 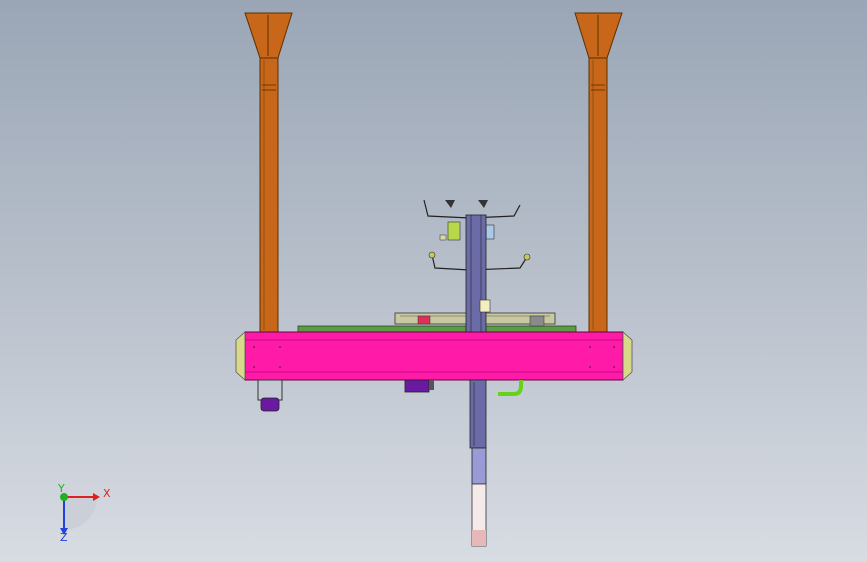 What do you see at coordinates (627, 356) in the screenshot?
I see `right-end-cap` at bounding box center [627, 356].